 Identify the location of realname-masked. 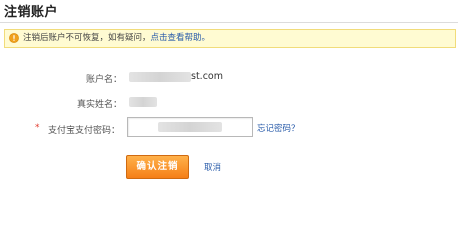
(143, 101).